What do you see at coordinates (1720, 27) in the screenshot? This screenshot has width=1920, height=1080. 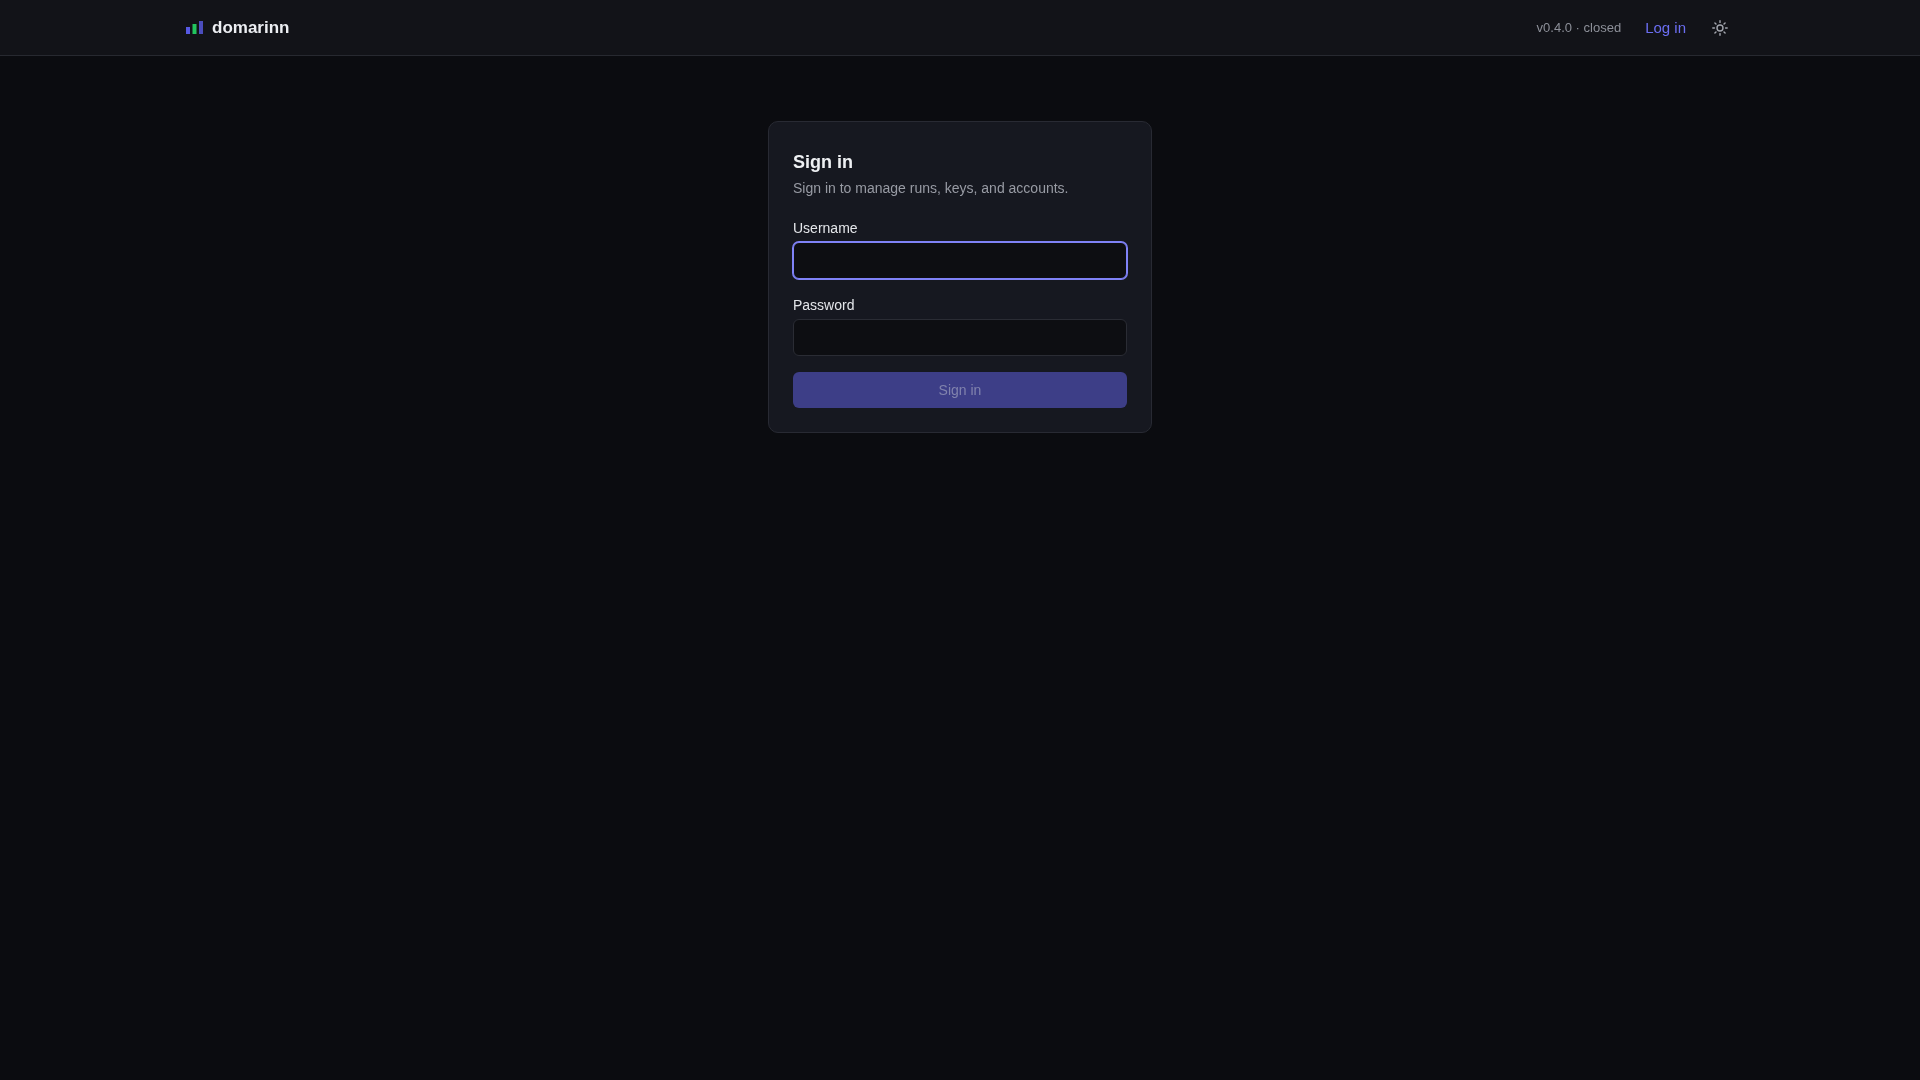 I see `sun-theme-toggle-icon` at bounding box center [1720, 27].